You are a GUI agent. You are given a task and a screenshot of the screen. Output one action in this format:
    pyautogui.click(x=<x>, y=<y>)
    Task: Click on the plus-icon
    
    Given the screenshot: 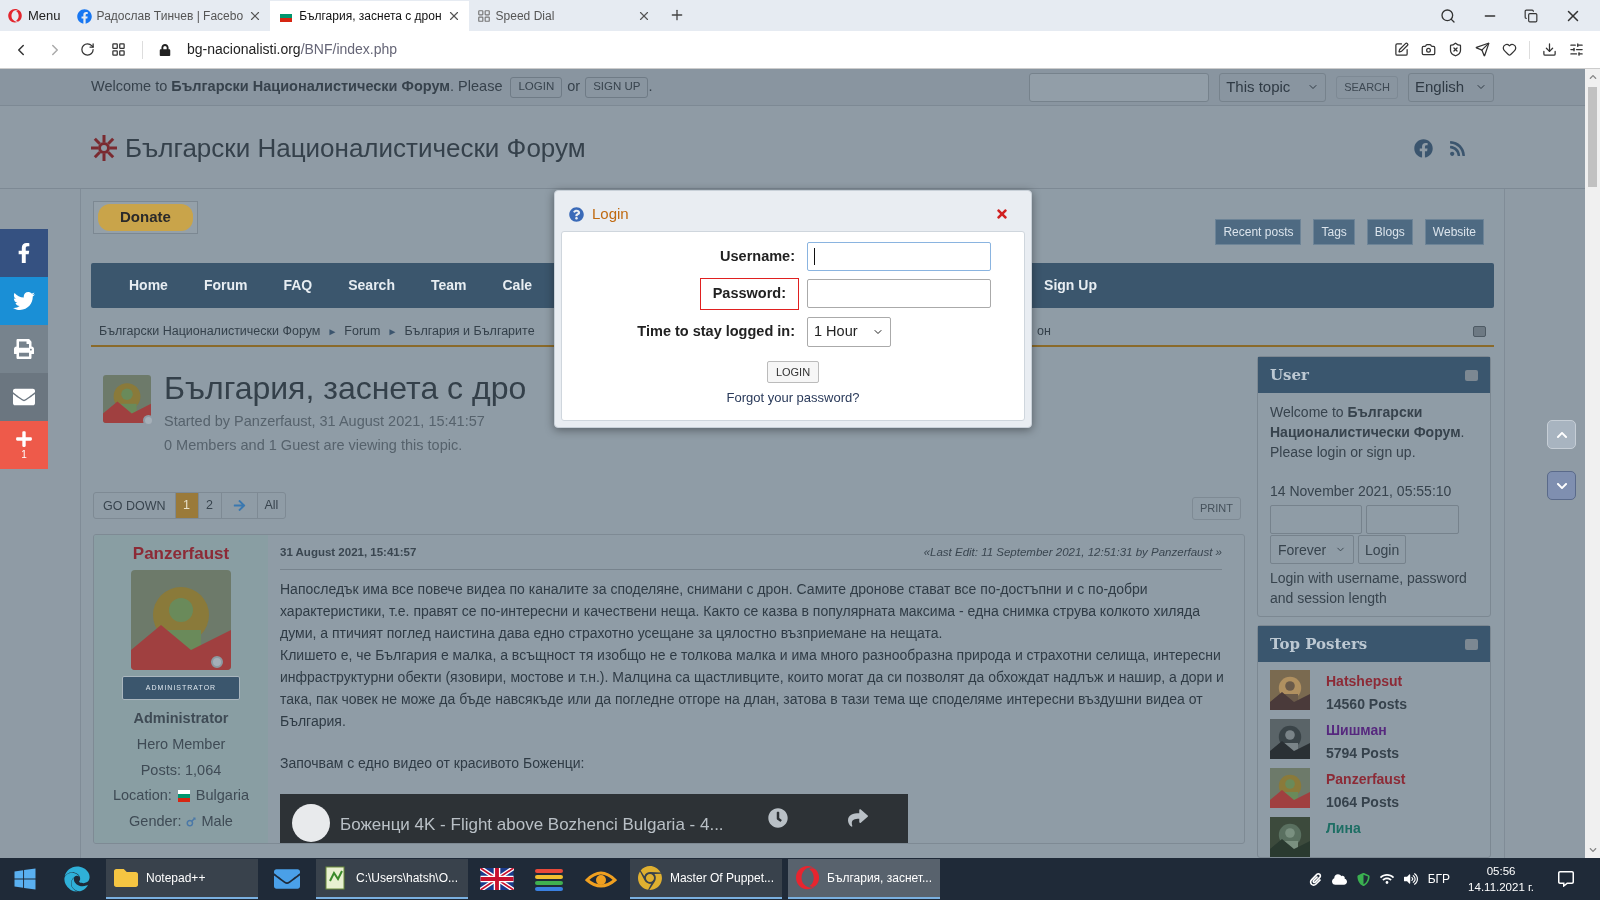 What is the action you would take?
    pyautogui.click(x=24, y=439)
    